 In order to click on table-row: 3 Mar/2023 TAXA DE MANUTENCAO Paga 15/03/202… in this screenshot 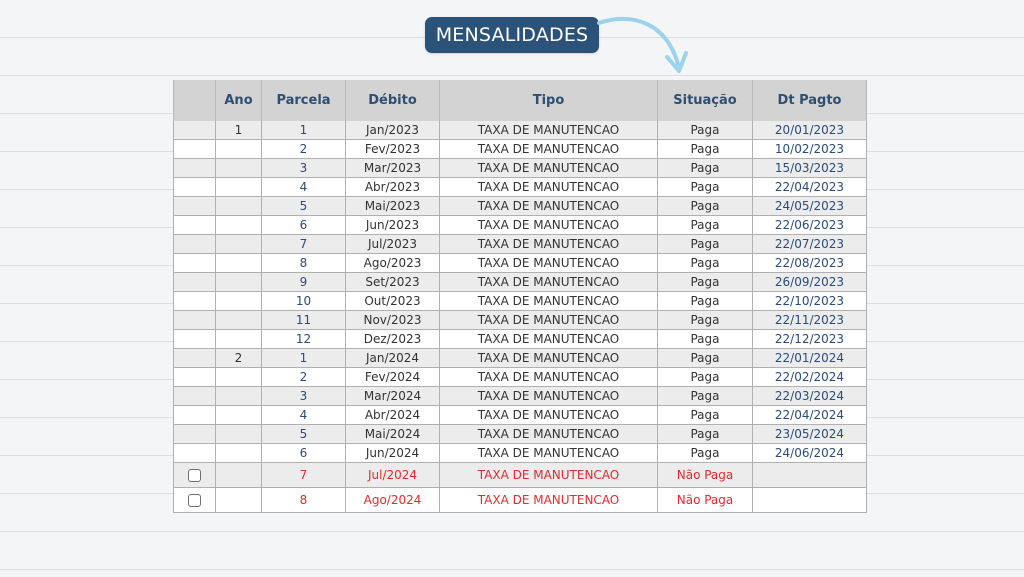, I will do `click(520, 168)`.